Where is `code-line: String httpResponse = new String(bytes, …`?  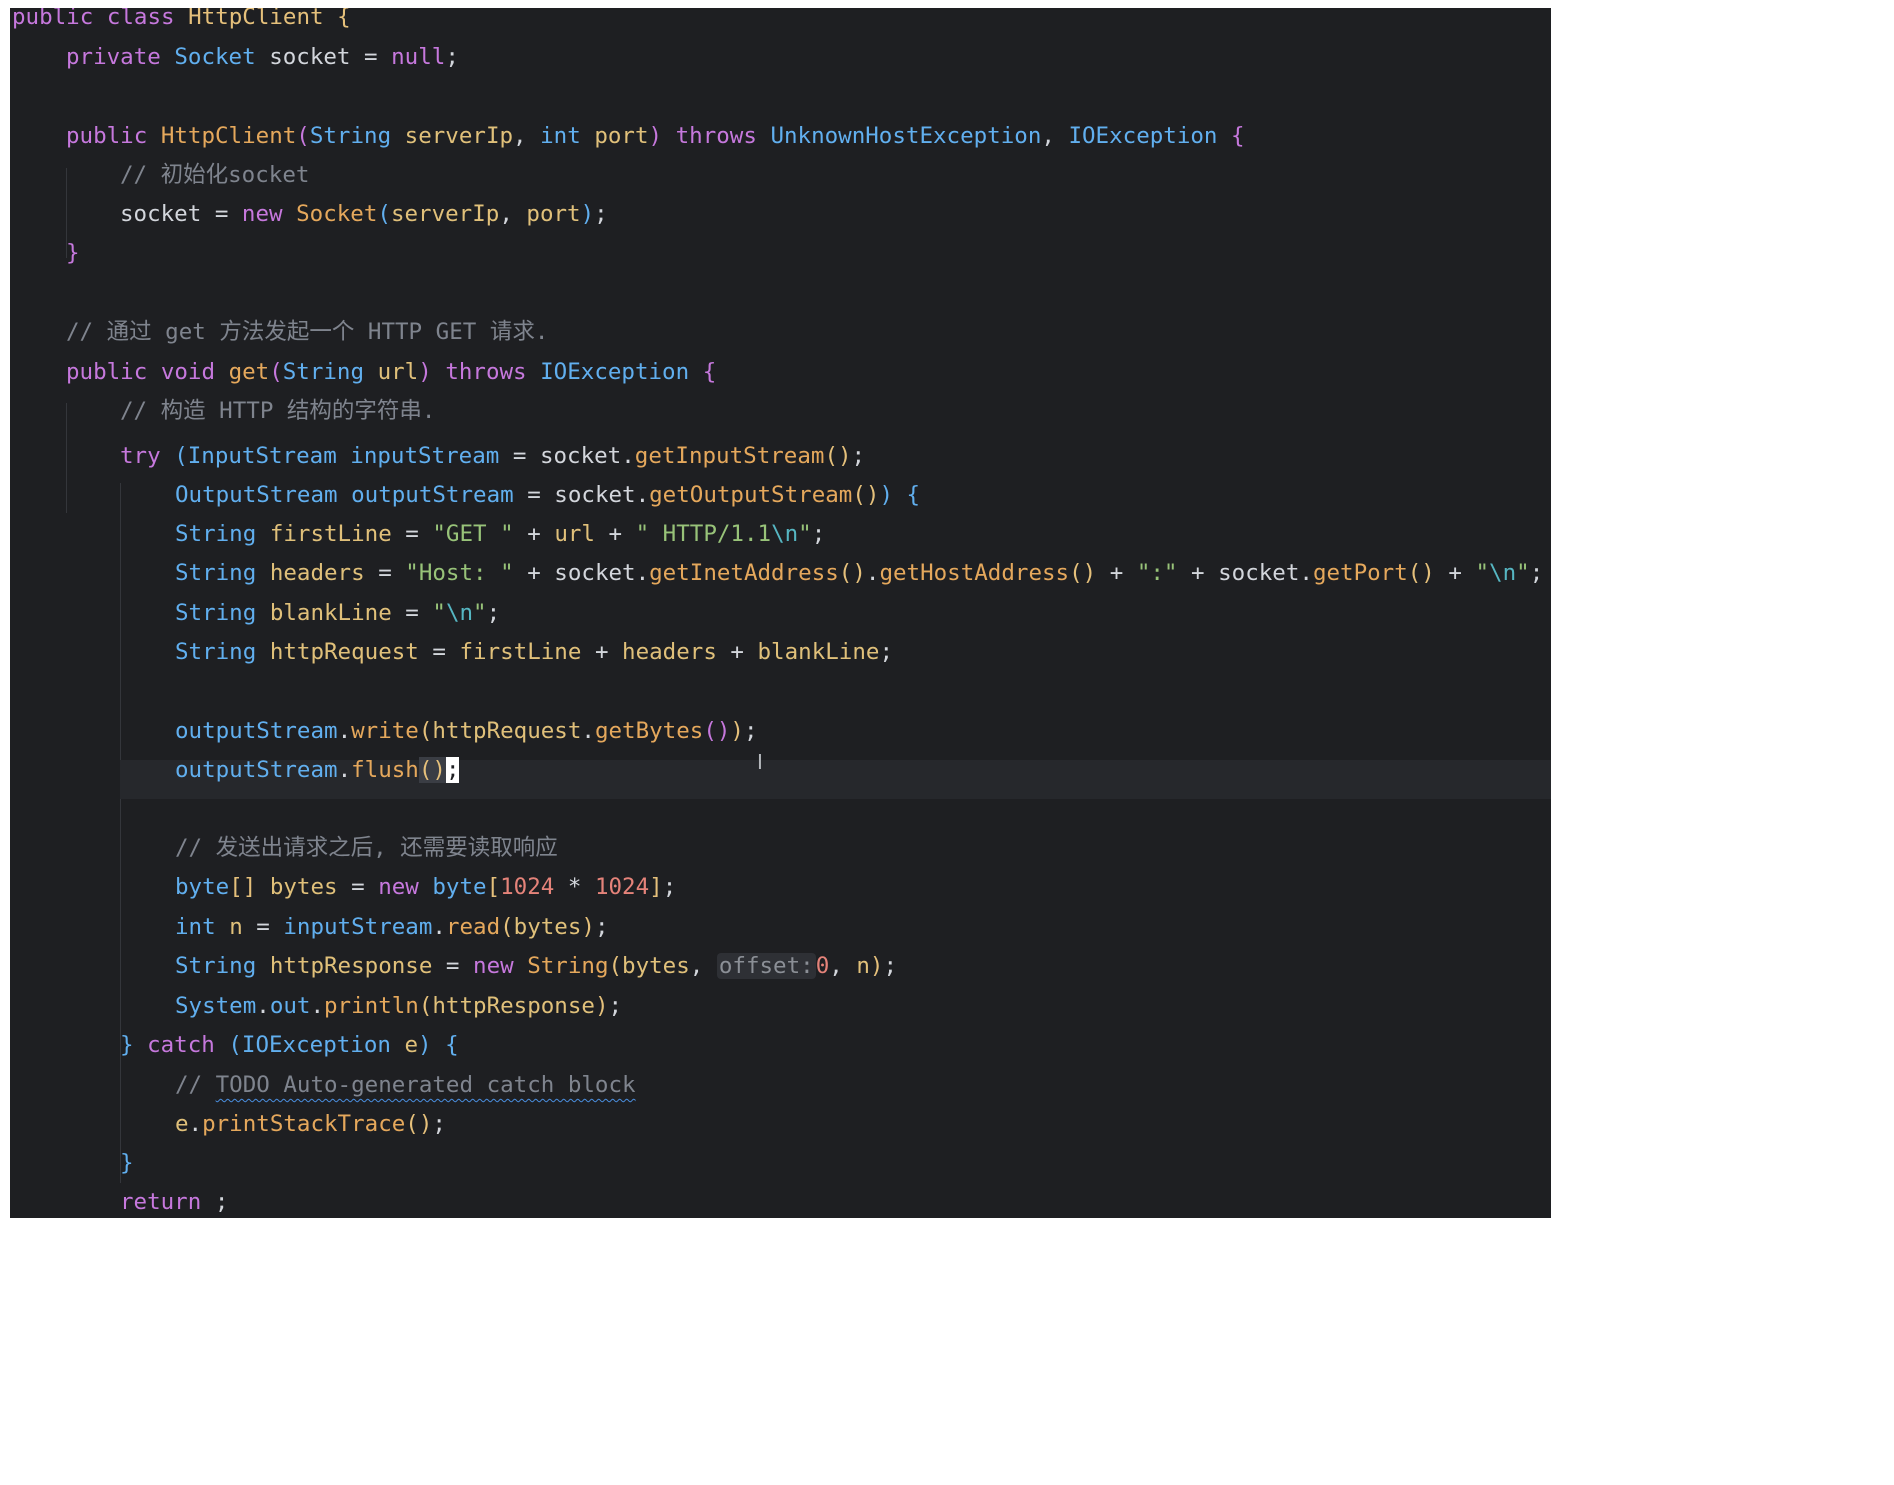 code-line: String httpResponse = new String(bytes, … is located at coordinates (780, 972).